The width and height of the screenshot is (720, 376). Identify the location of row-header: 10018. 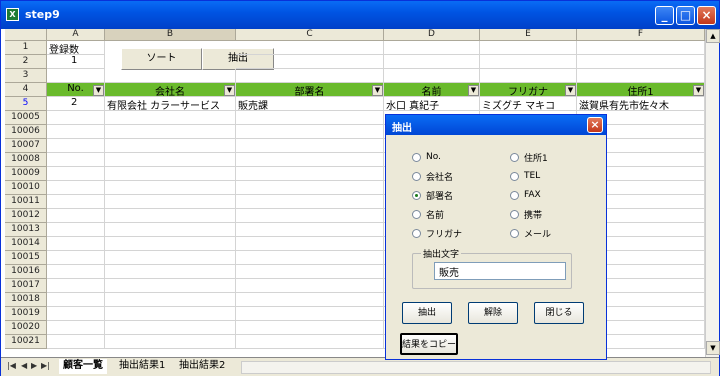
(26, 300).